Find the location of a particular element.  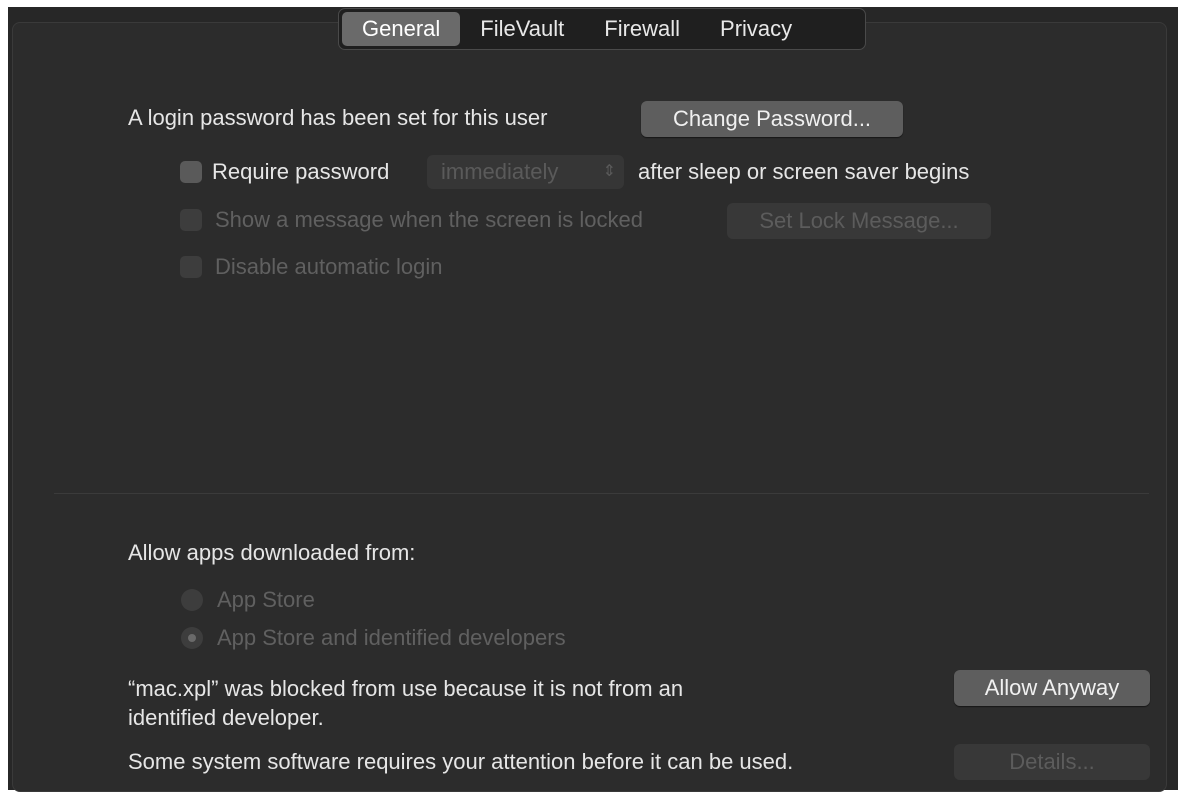

show-message-label: Show a message when the screen is locked is located at coordinates (429, 219).